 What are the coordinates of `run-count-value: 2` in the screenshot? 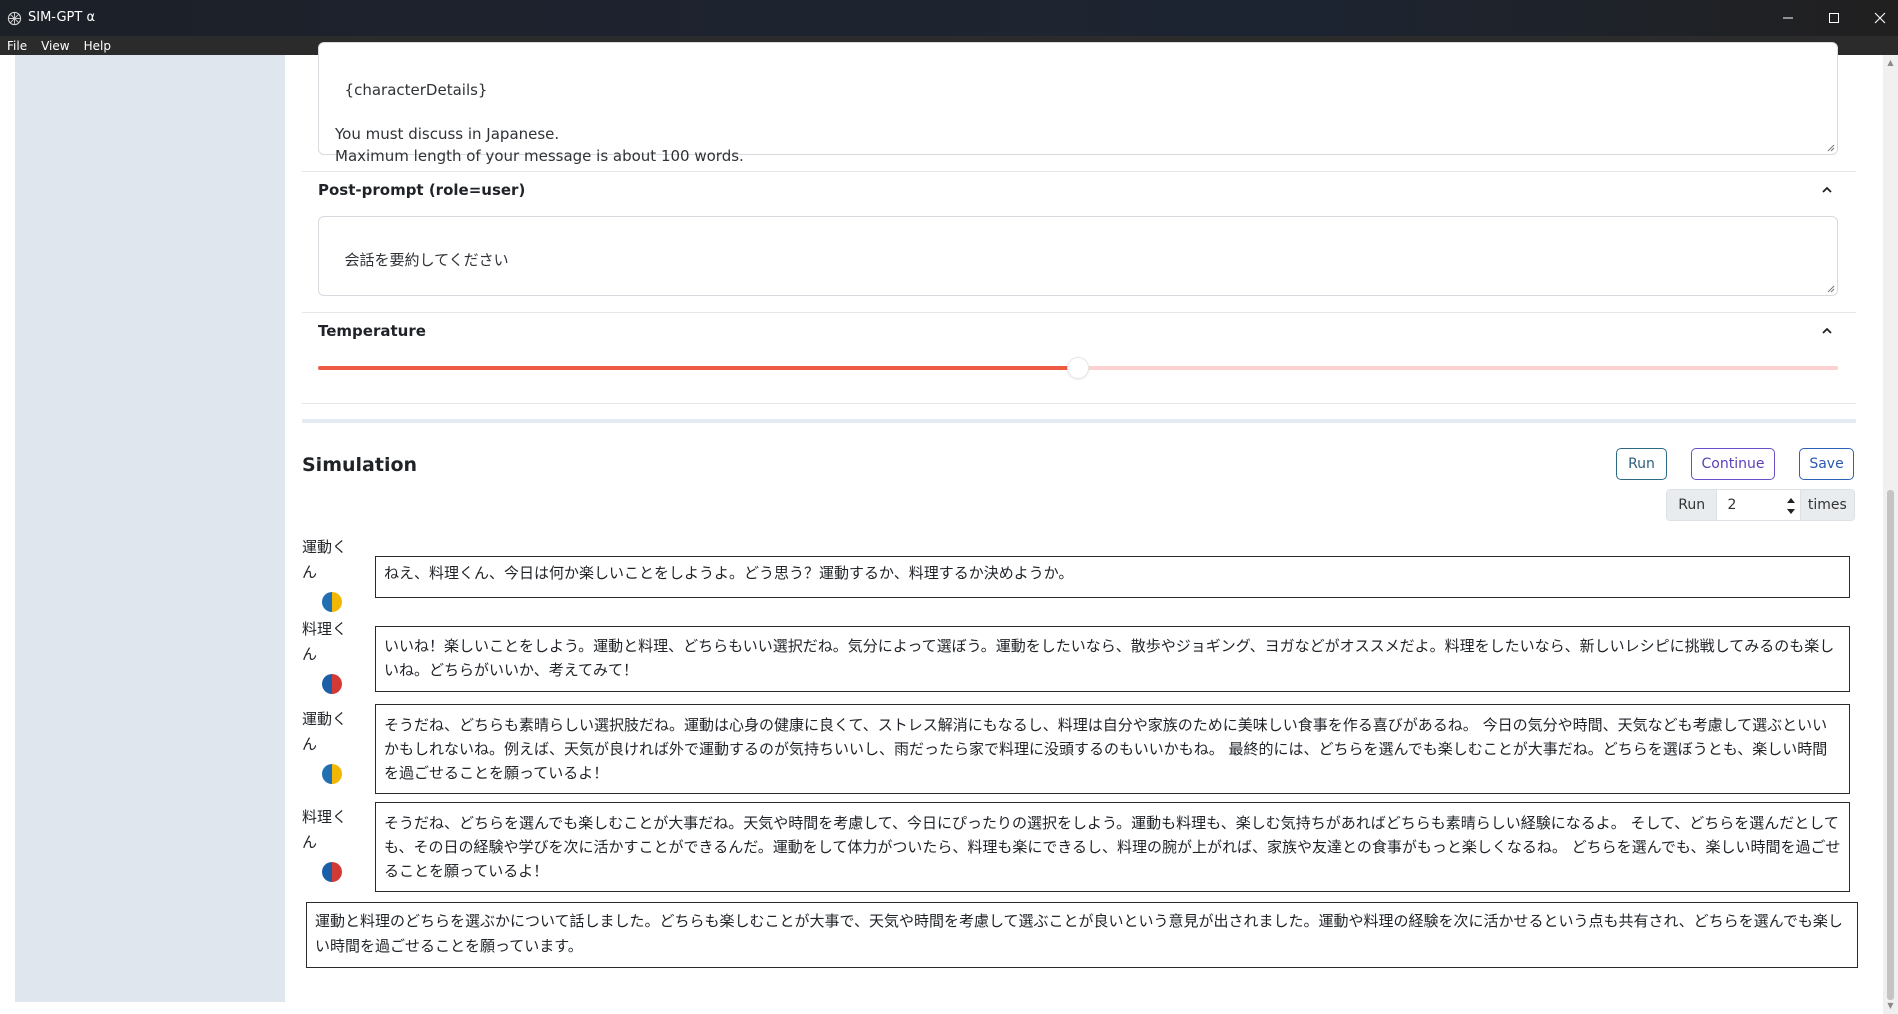 It's located at (1732, 505).